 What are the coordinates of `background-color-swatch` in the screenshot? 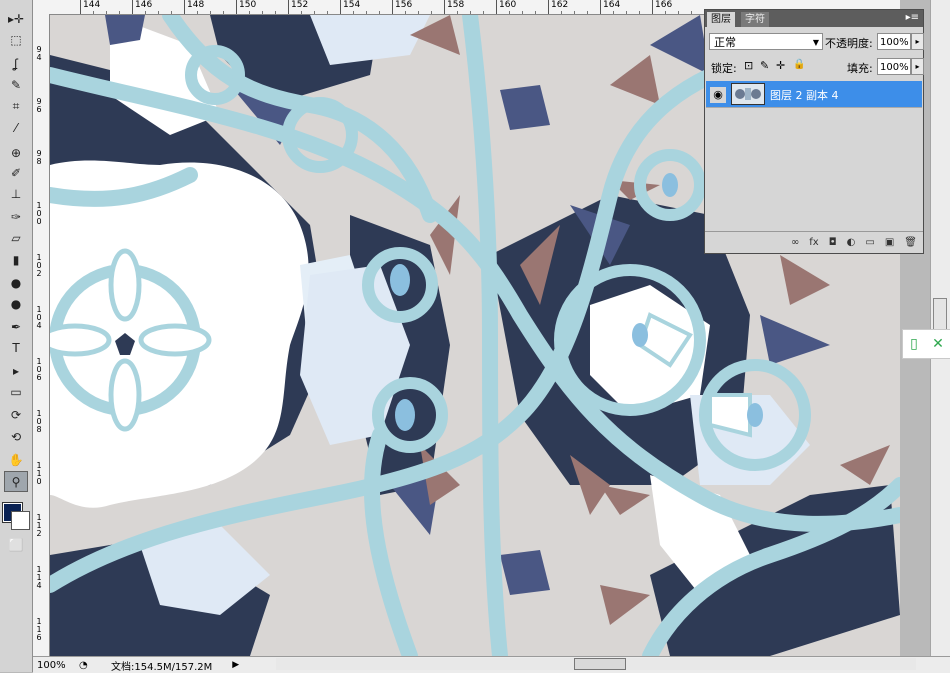 It's located at (20, 520).